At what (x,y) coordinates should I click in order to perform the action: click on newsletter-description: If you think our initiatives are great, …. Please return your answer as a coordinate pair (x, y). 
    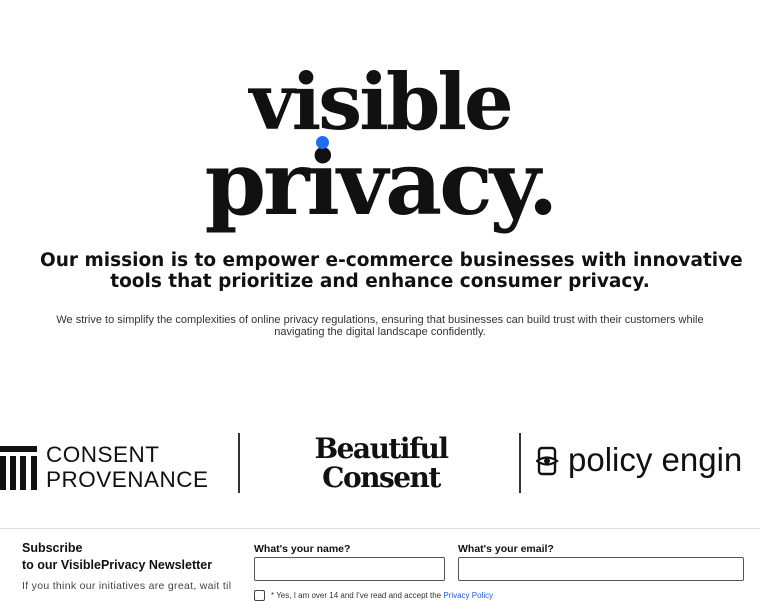
    Looking at the image, I should click on (128, 586).